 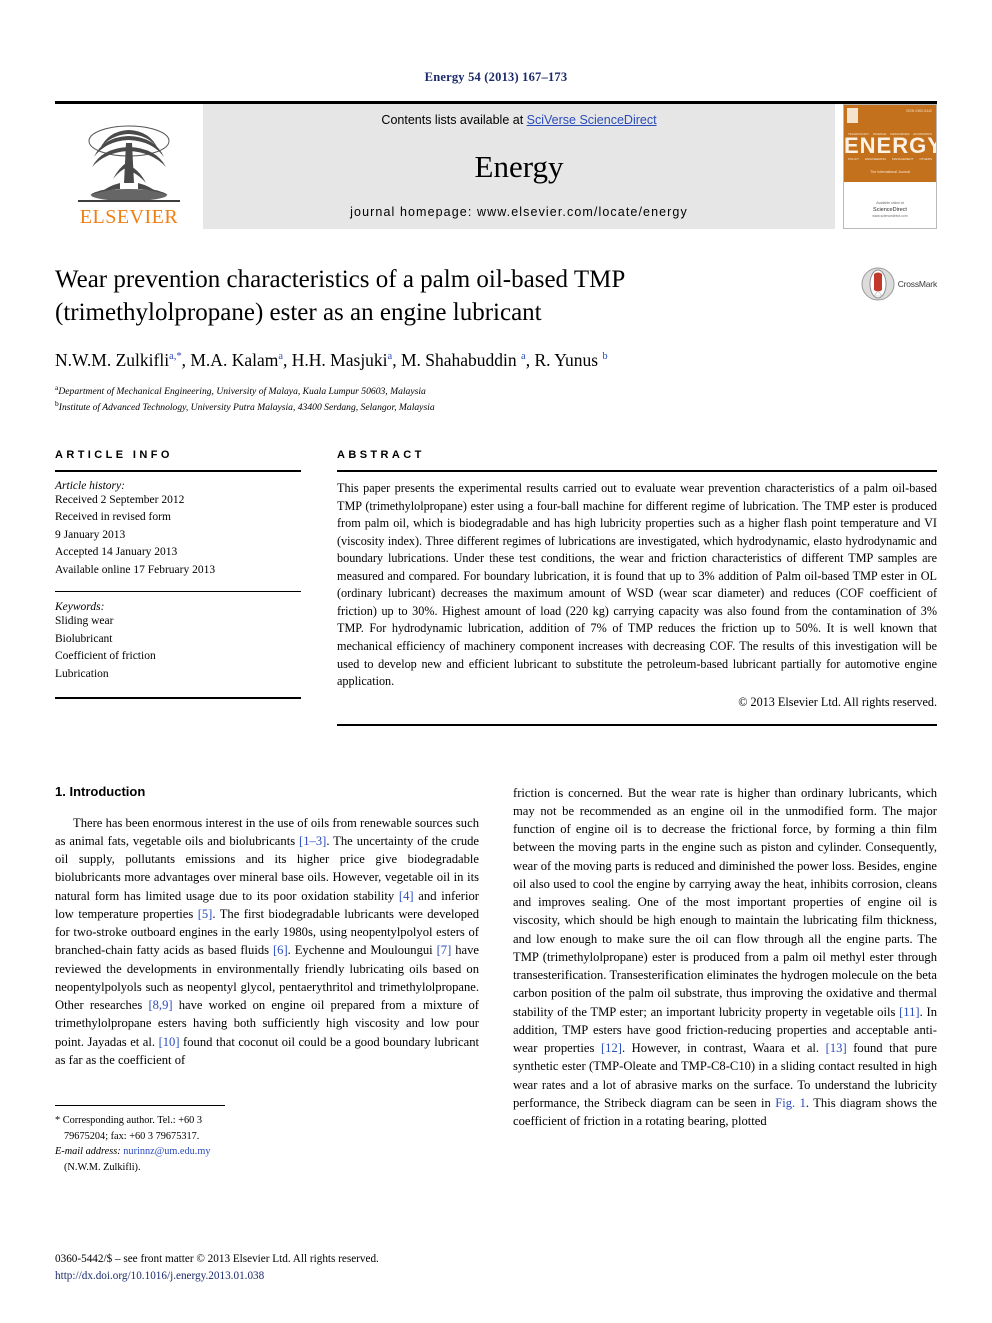 I want to click on elsevier-logo: ELSEVIER, so click(x=129, y=166).